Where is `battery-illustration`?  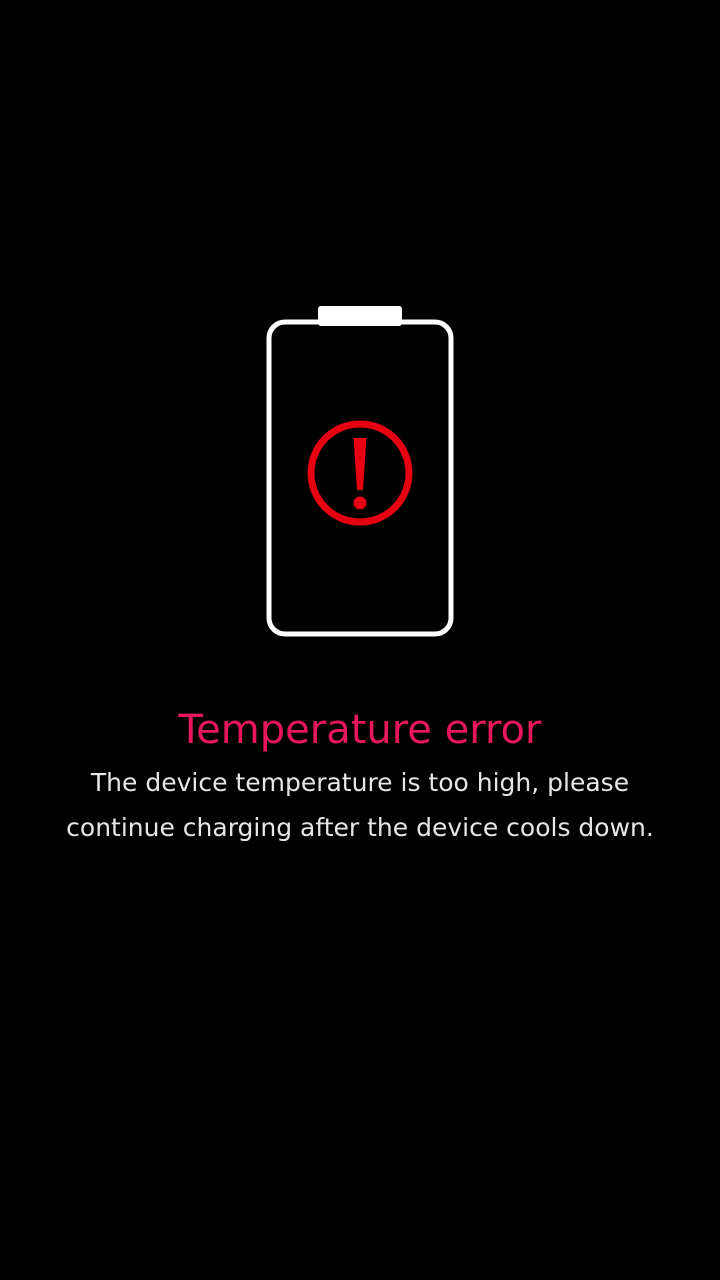 battery-illustration is located at coordinates (360, 472).